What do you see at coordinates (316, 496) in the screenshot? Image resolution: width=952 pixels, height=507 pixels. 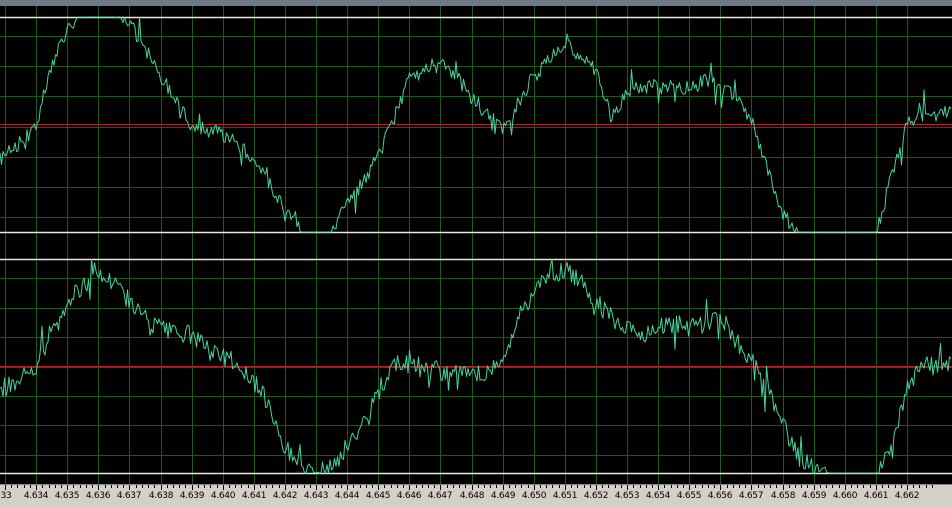 I see `ruler-label: 4.643` at bounding box center [316, 496].